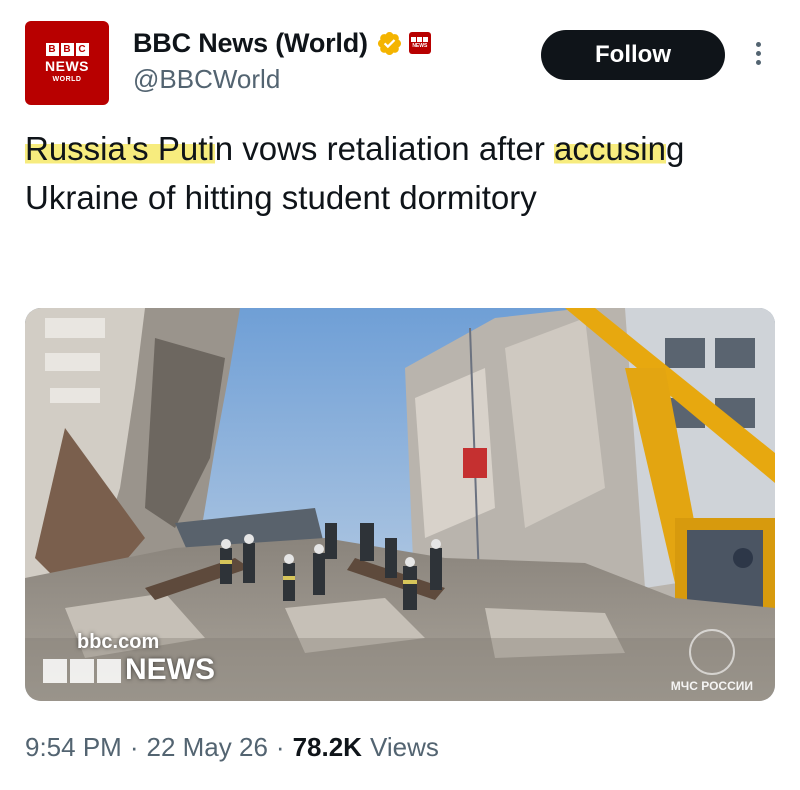 The height and width of the screenshot is (790, 800). What do you see at coordinates (758, 55) in the screenshot?
I see `more-vertical-icon` at bounding box center [758, 55].